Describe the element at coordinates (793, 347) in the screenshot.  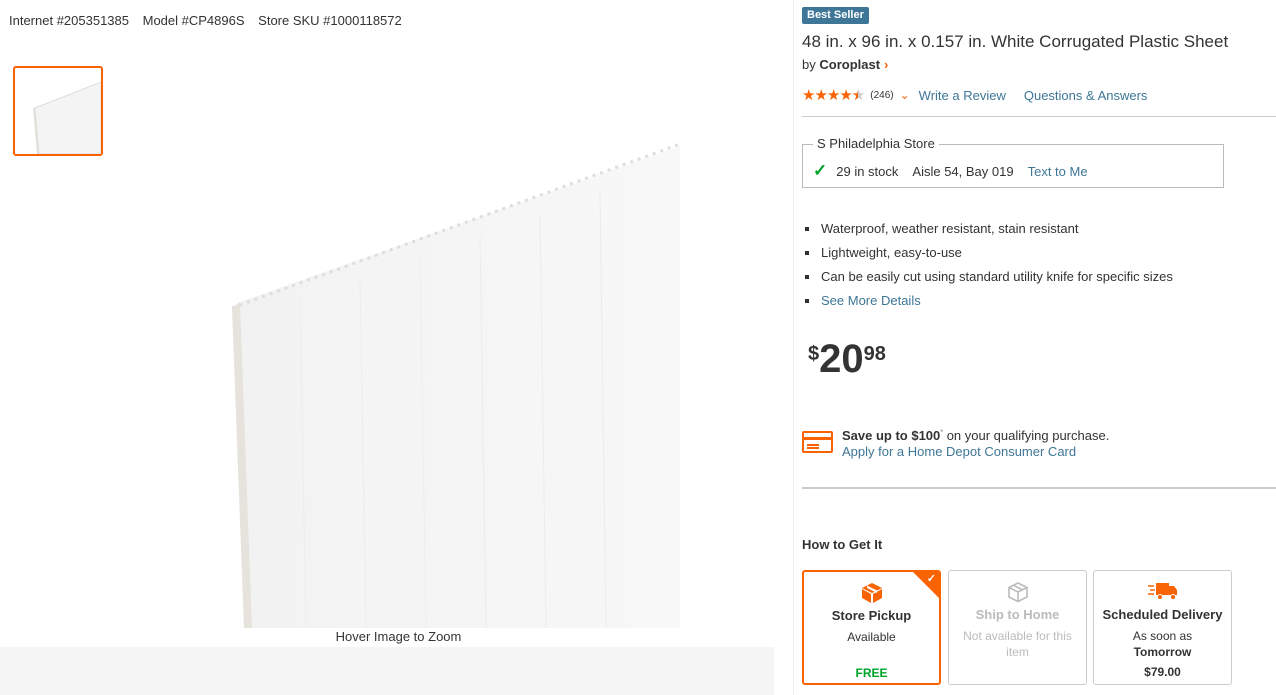
I see `column-divider` at that location.